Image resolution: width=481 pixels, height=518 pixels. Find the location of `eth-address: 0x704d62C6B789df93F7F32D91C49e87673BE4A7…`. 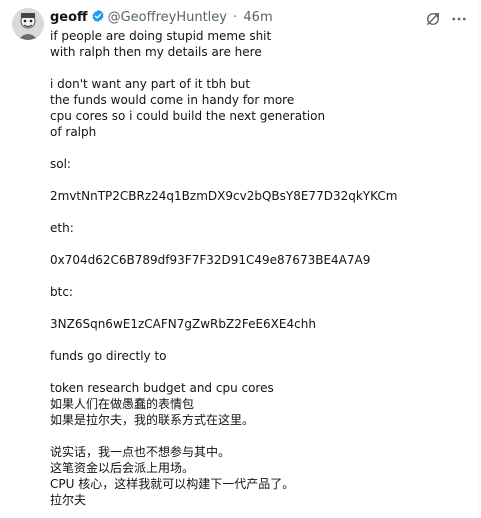

eth-address: 0x704d62C6B789df93F7F32D91C49e87673BE4A7… is located at coordinates (210, 260).